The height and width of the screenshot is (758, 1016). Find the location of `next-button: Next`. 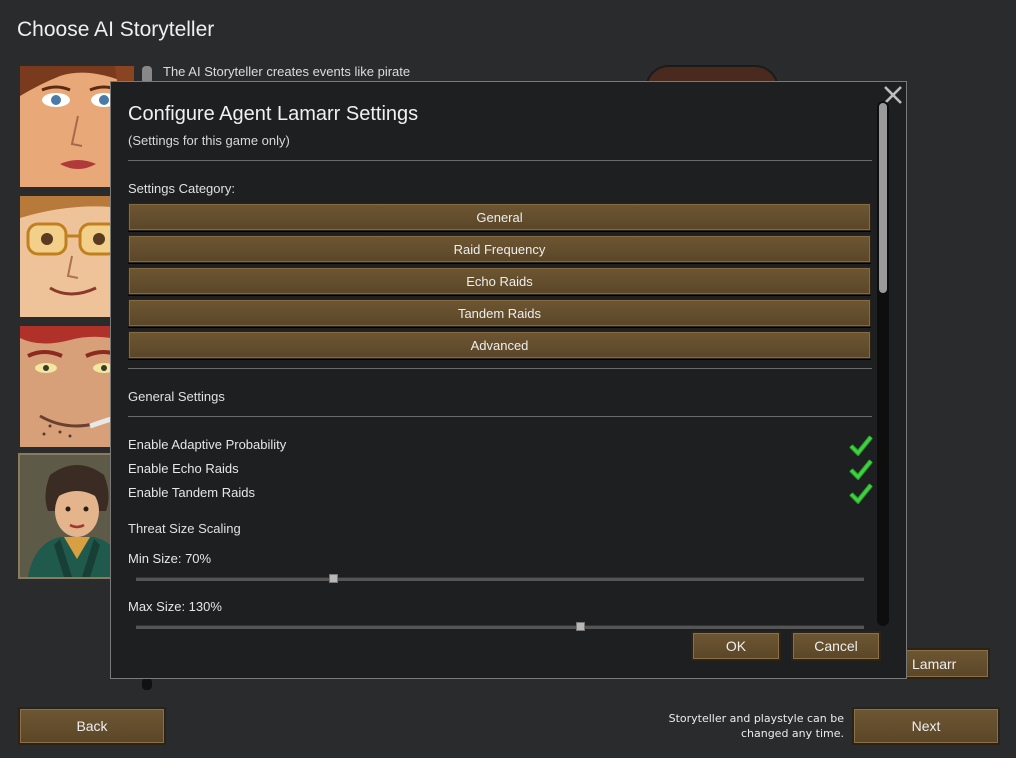

next-button: Next is located at coordinates (926, 726).